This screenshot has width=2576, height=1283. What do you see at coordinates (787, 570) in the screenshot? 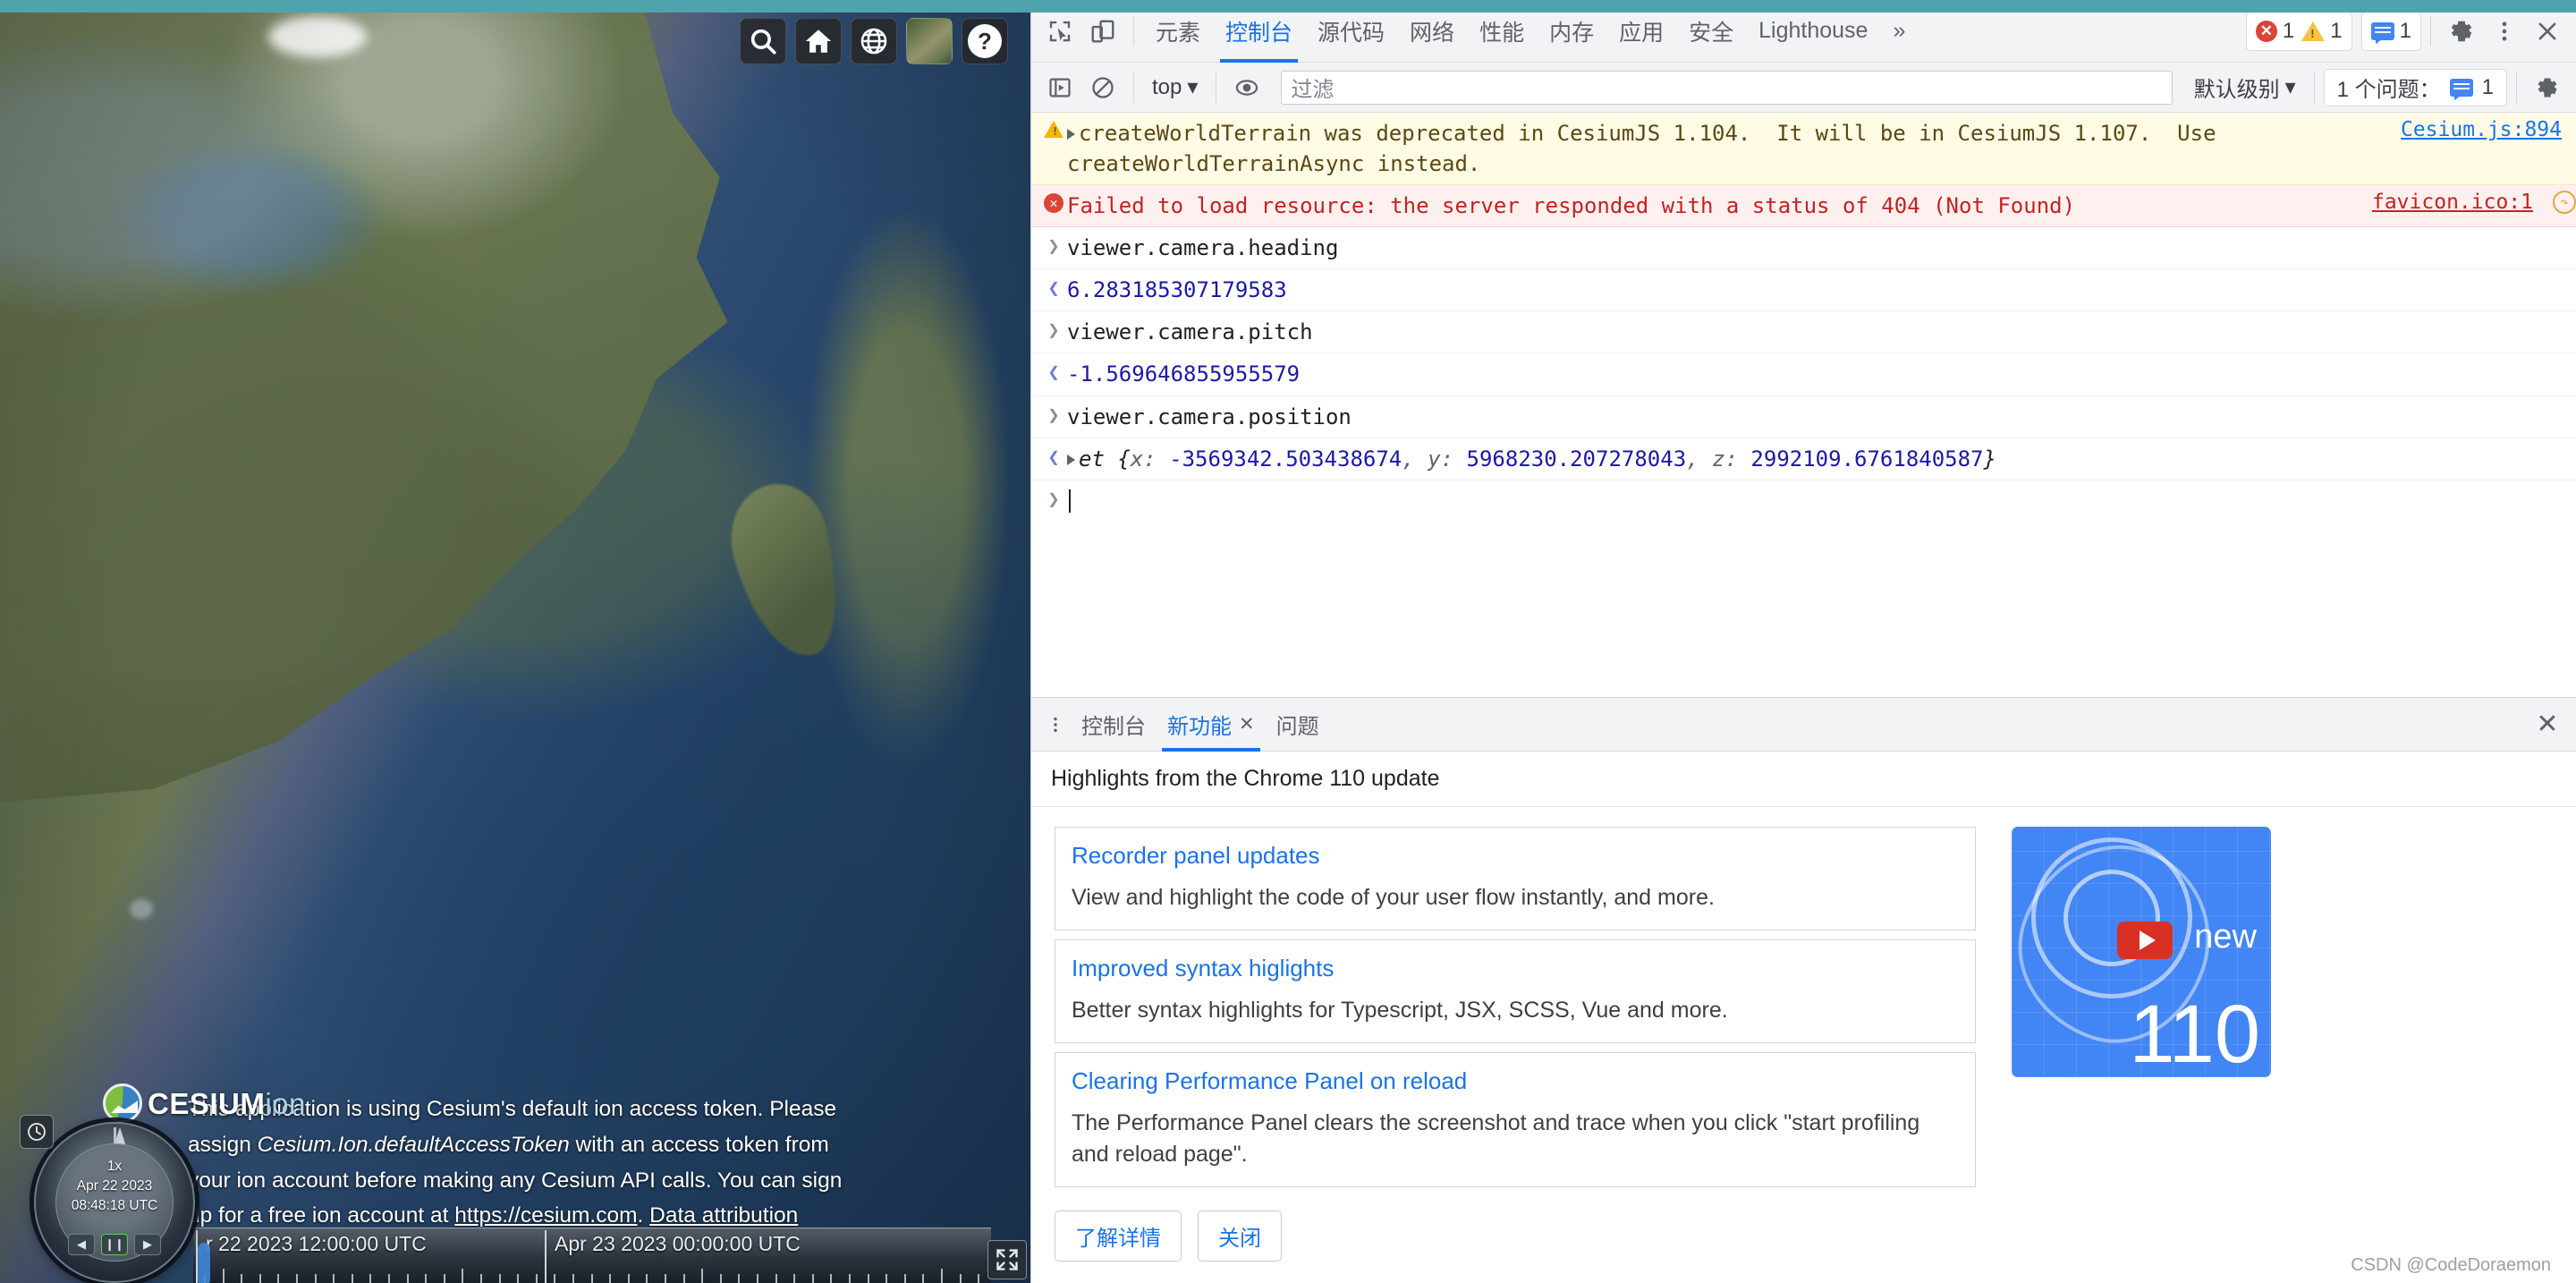
I see `island` at bounding box center [787, 570].